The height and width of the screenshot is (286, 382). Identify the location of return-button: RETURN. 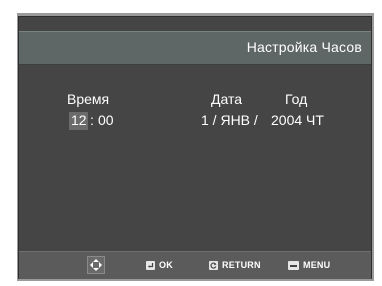
(235, 265).